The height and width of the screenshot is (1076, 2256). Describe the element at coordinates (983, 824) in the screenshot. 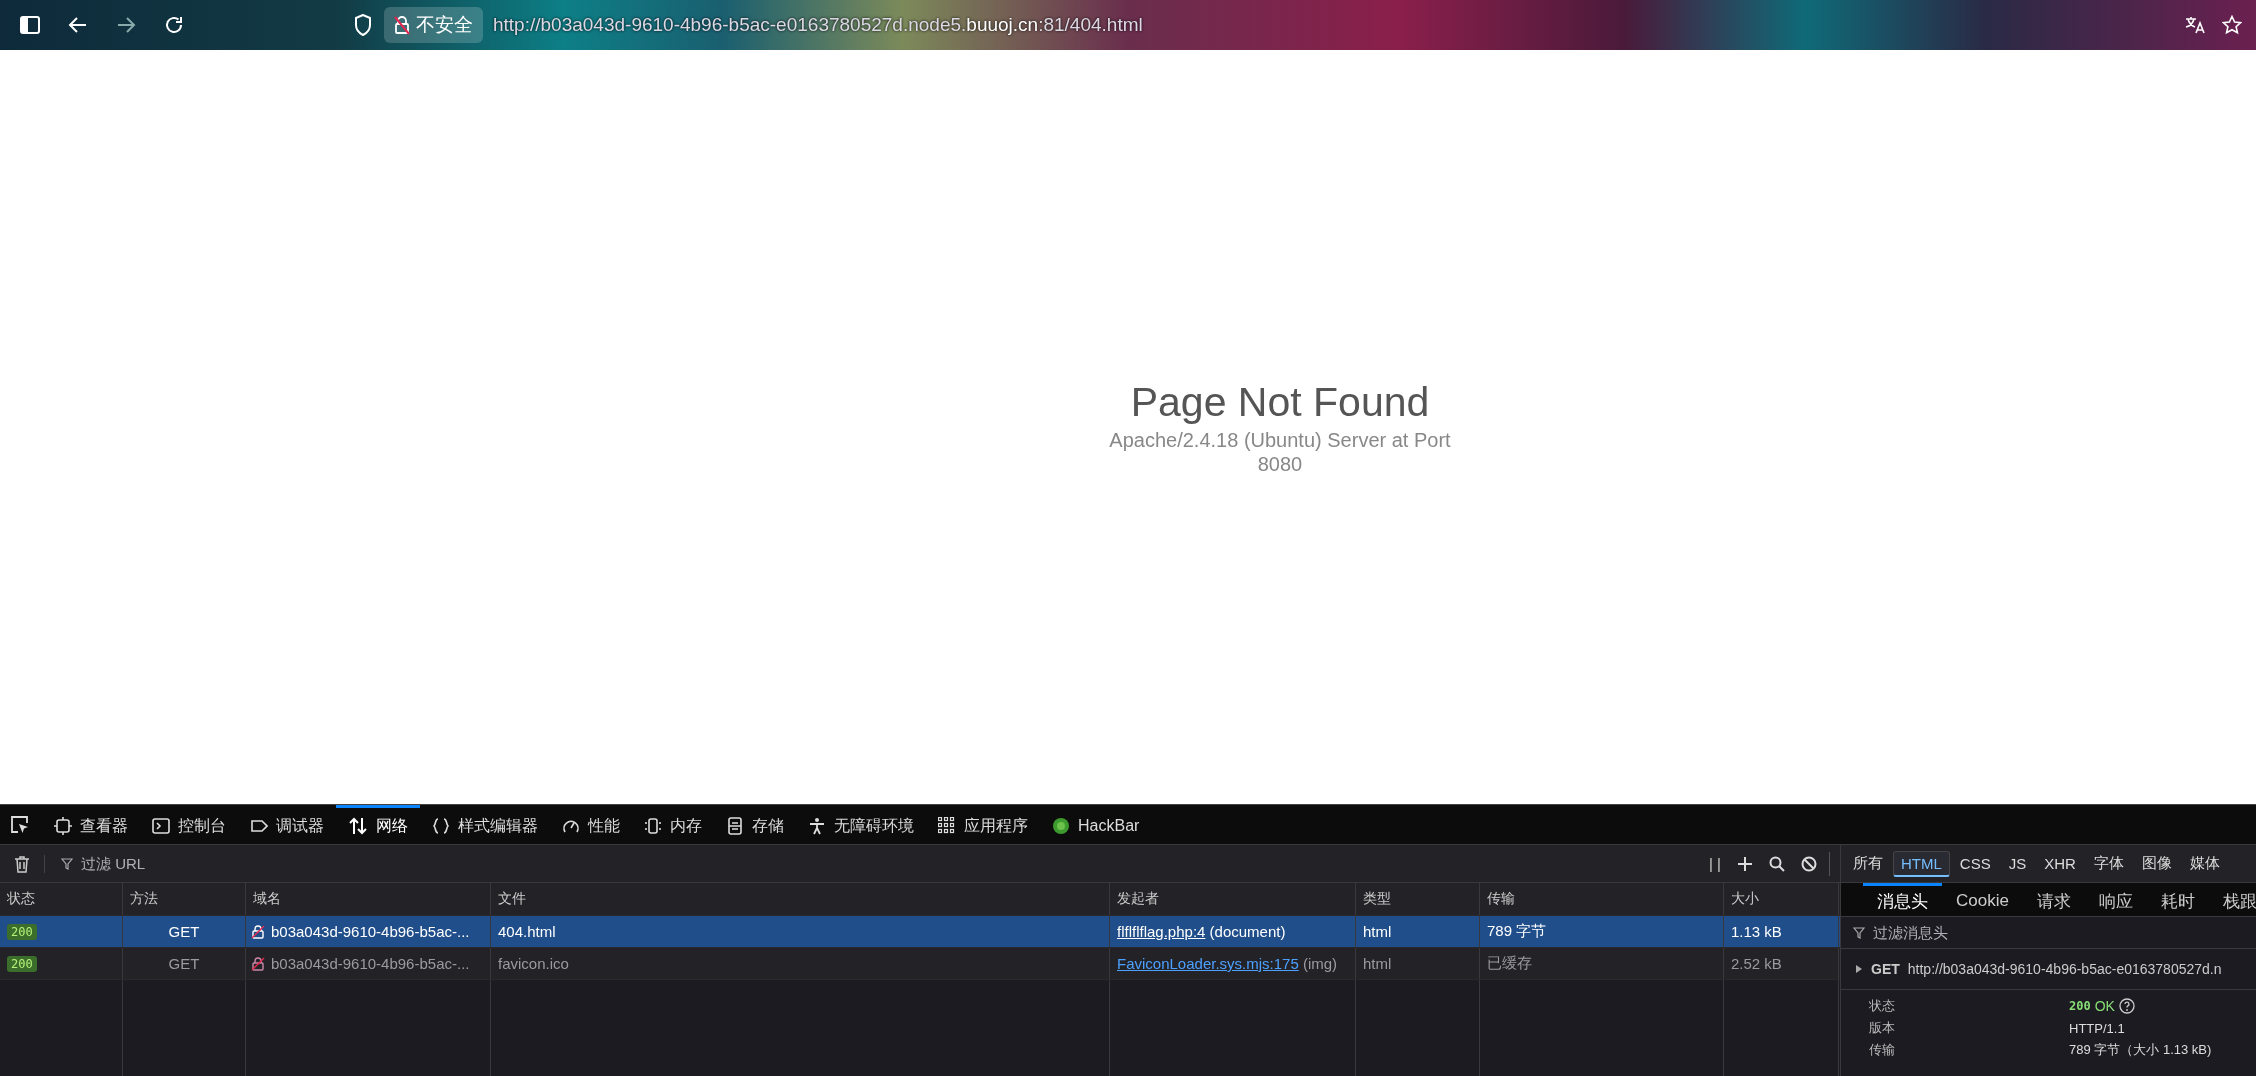

I see `devtools-tab: 应用程序` at that location.